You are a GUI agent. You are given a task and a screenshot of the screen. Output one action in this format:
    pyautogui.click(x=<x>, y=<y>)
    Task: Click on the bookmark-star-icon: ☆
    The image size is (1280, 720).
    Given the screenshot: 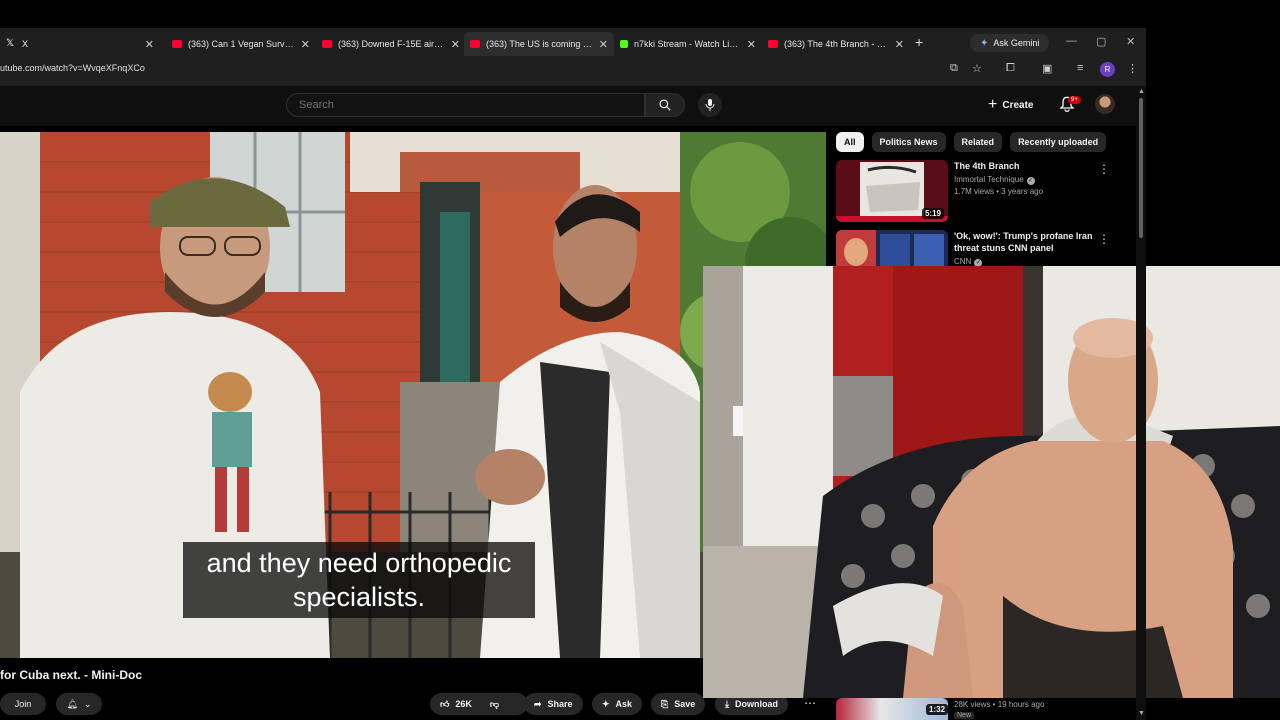 What is the action you would take?
    pyautogui.click(x=977, y=68)
    